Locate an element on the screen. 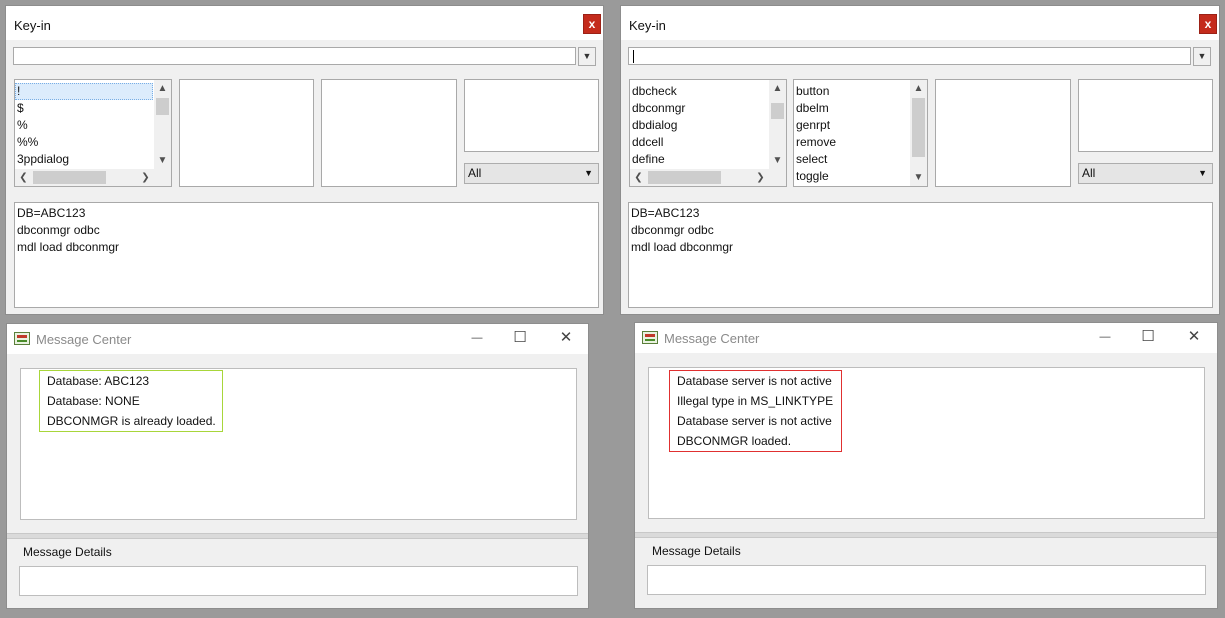 The height and width of the screenshot is (618, 1225). list-item: % is located at coordinates (84, 125).